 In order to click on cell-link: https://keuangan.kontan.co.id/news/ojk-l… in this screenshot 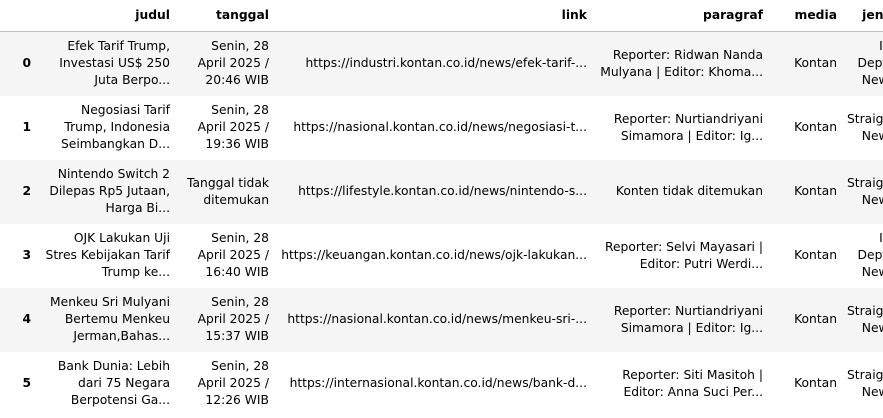, I will do `click(434, 255)`.